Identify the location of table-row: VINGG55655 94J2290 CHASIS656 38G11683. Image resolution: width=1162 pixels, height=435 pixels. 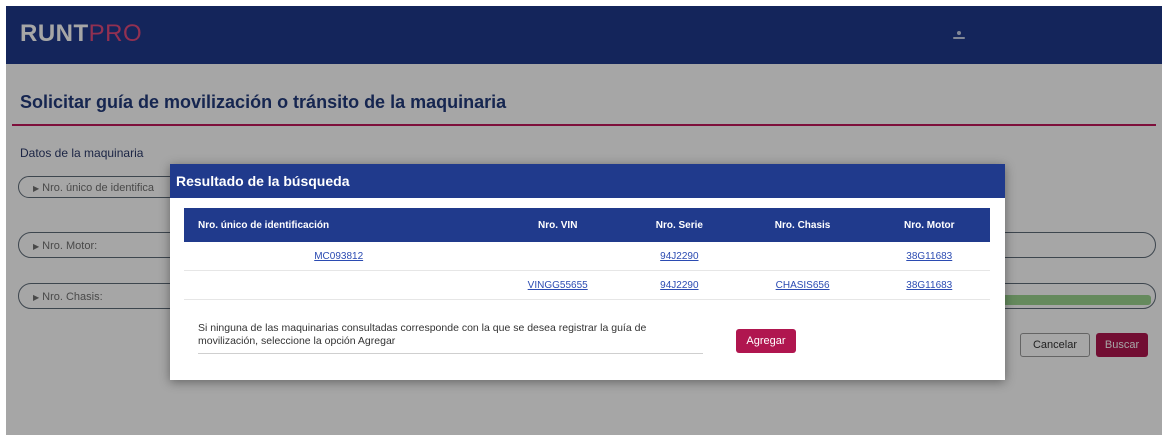
(587, 285).